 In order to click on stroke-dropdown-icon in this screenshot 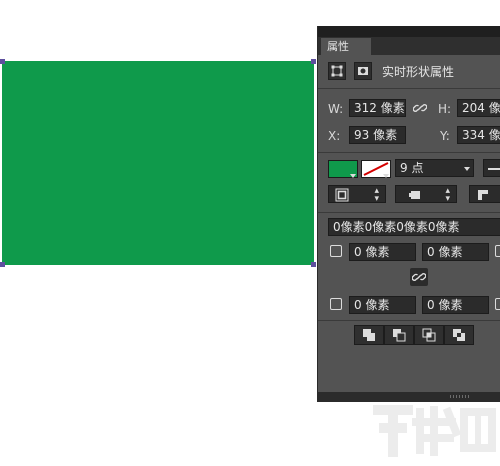, I will do `click(386, 176)`.